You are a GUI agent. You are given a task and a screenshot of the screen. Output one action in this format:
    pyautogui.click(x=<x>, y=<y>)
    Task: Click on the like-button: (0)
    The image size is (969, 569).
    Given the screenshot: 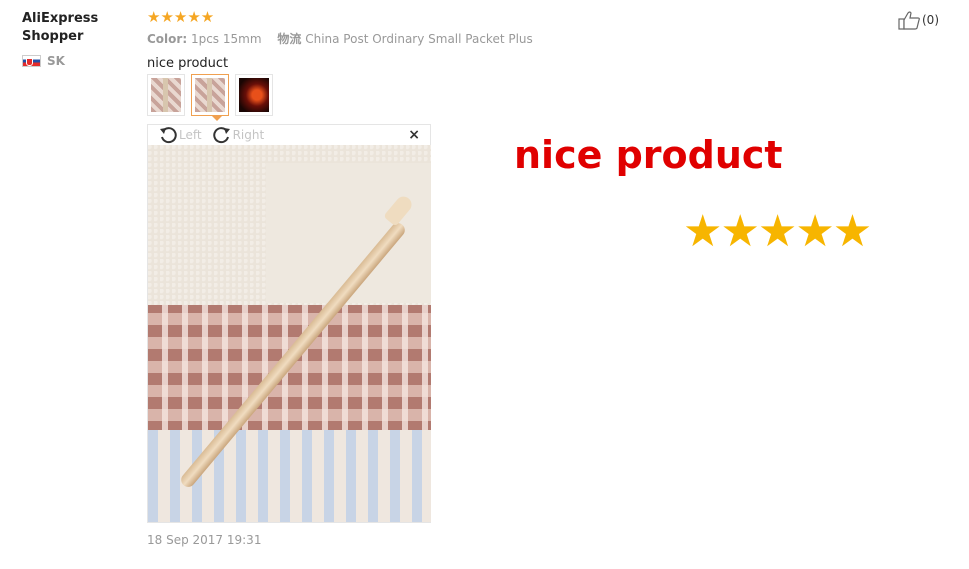 What is the action you would take?
    pyautogui.click(x=918, y=20)
    